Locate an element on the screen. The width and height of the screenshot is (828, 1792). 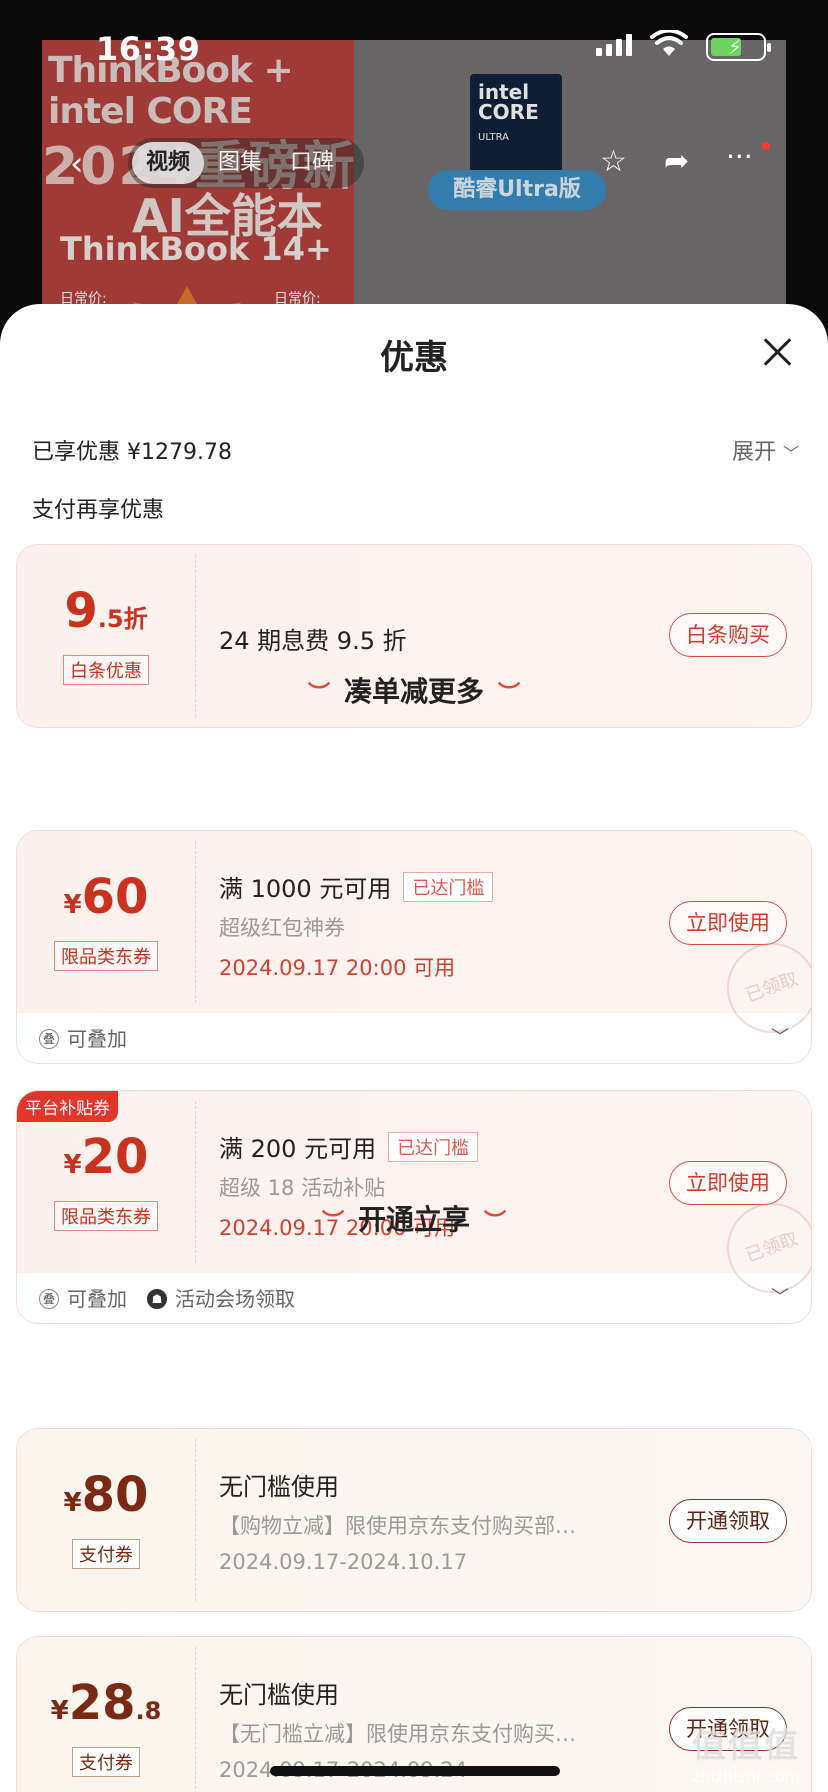
baitiao-amount-suffix: .5折 is located at coordinates (122, 619).